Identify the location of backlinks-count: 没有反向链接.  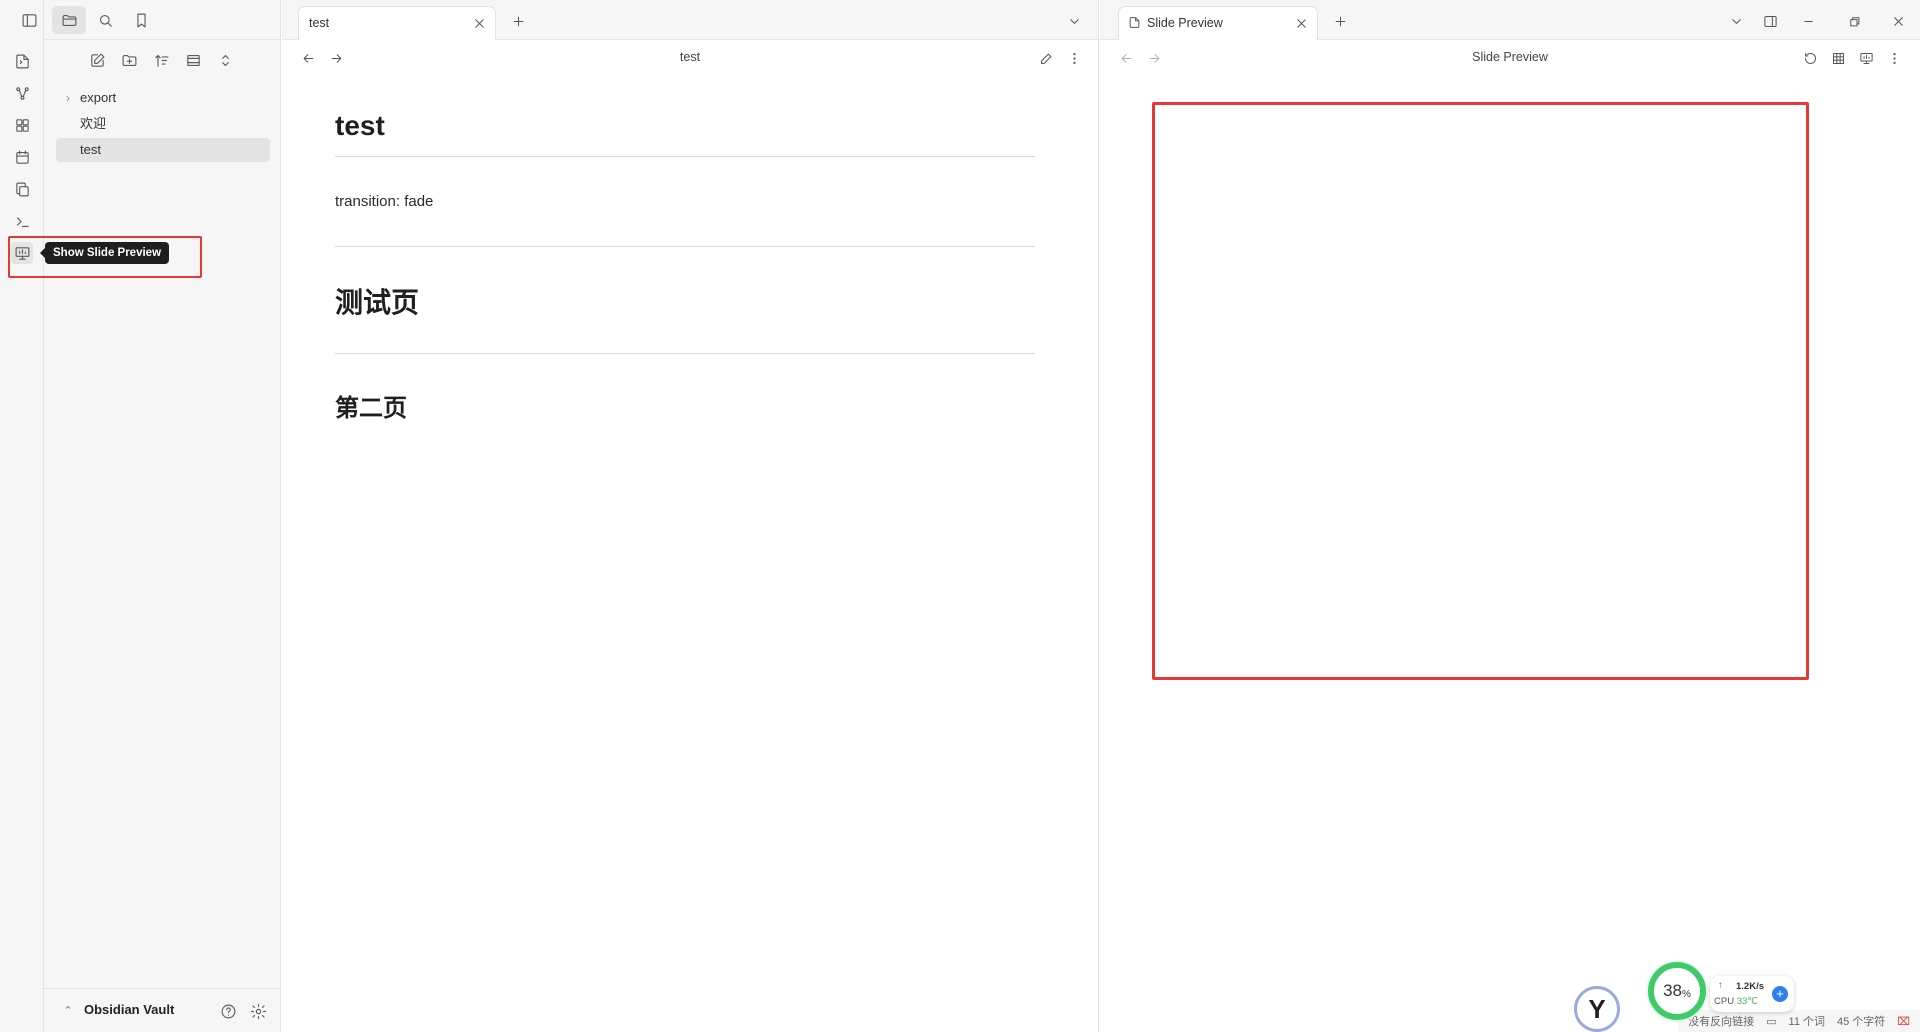
(1721, 1021).